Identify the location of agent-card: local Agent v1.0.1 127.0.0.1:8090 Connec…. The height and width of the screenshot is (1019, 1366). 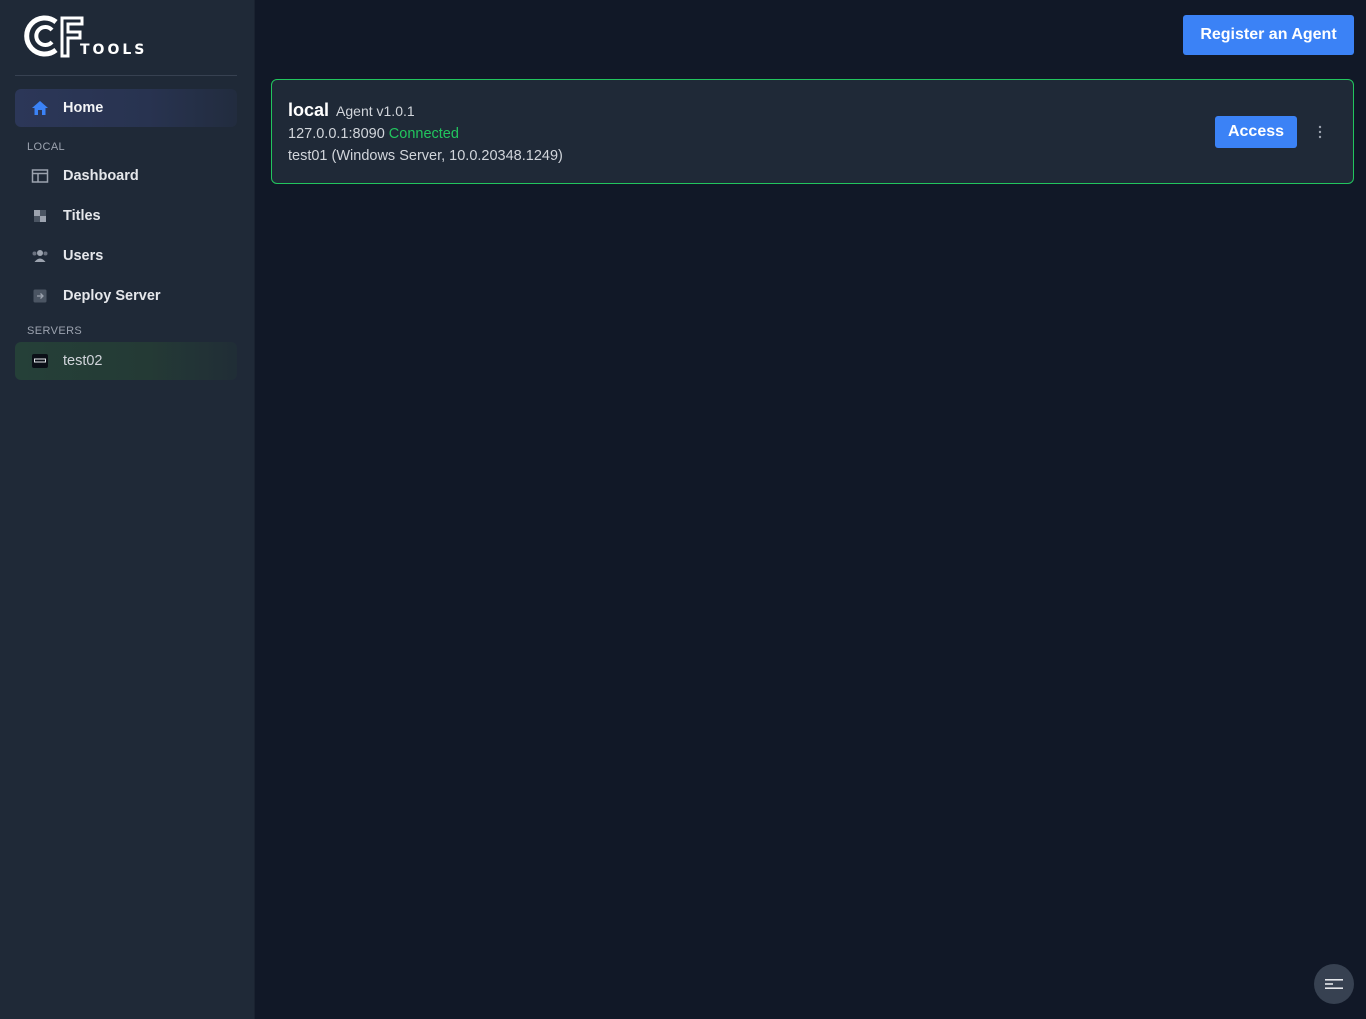
(812, 131).